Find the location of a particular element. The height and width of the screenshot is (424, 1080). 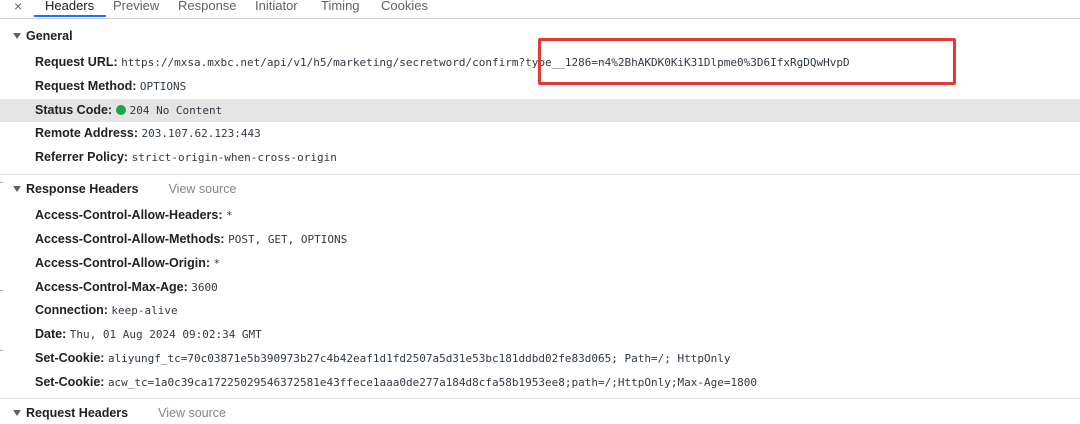

status-dot-icon is located at coordinates (120, 110).